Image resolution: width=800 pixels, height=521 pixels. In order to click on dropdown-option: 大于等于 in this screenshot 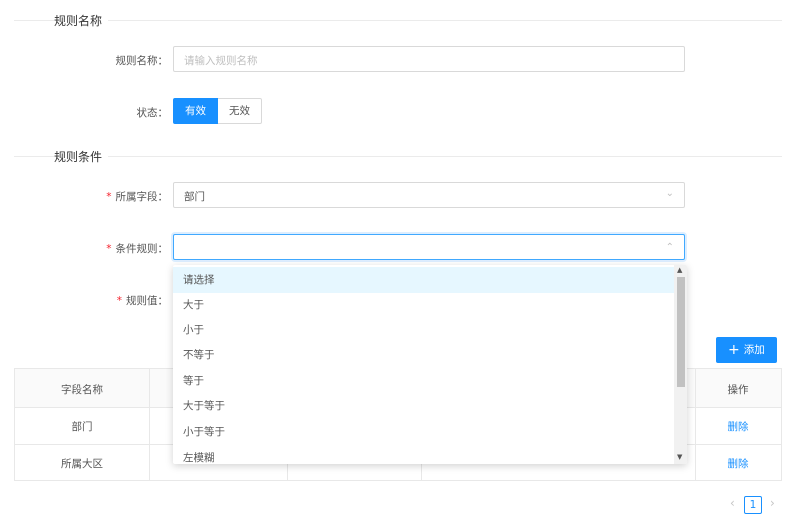, I will do `click(423, 406)`.